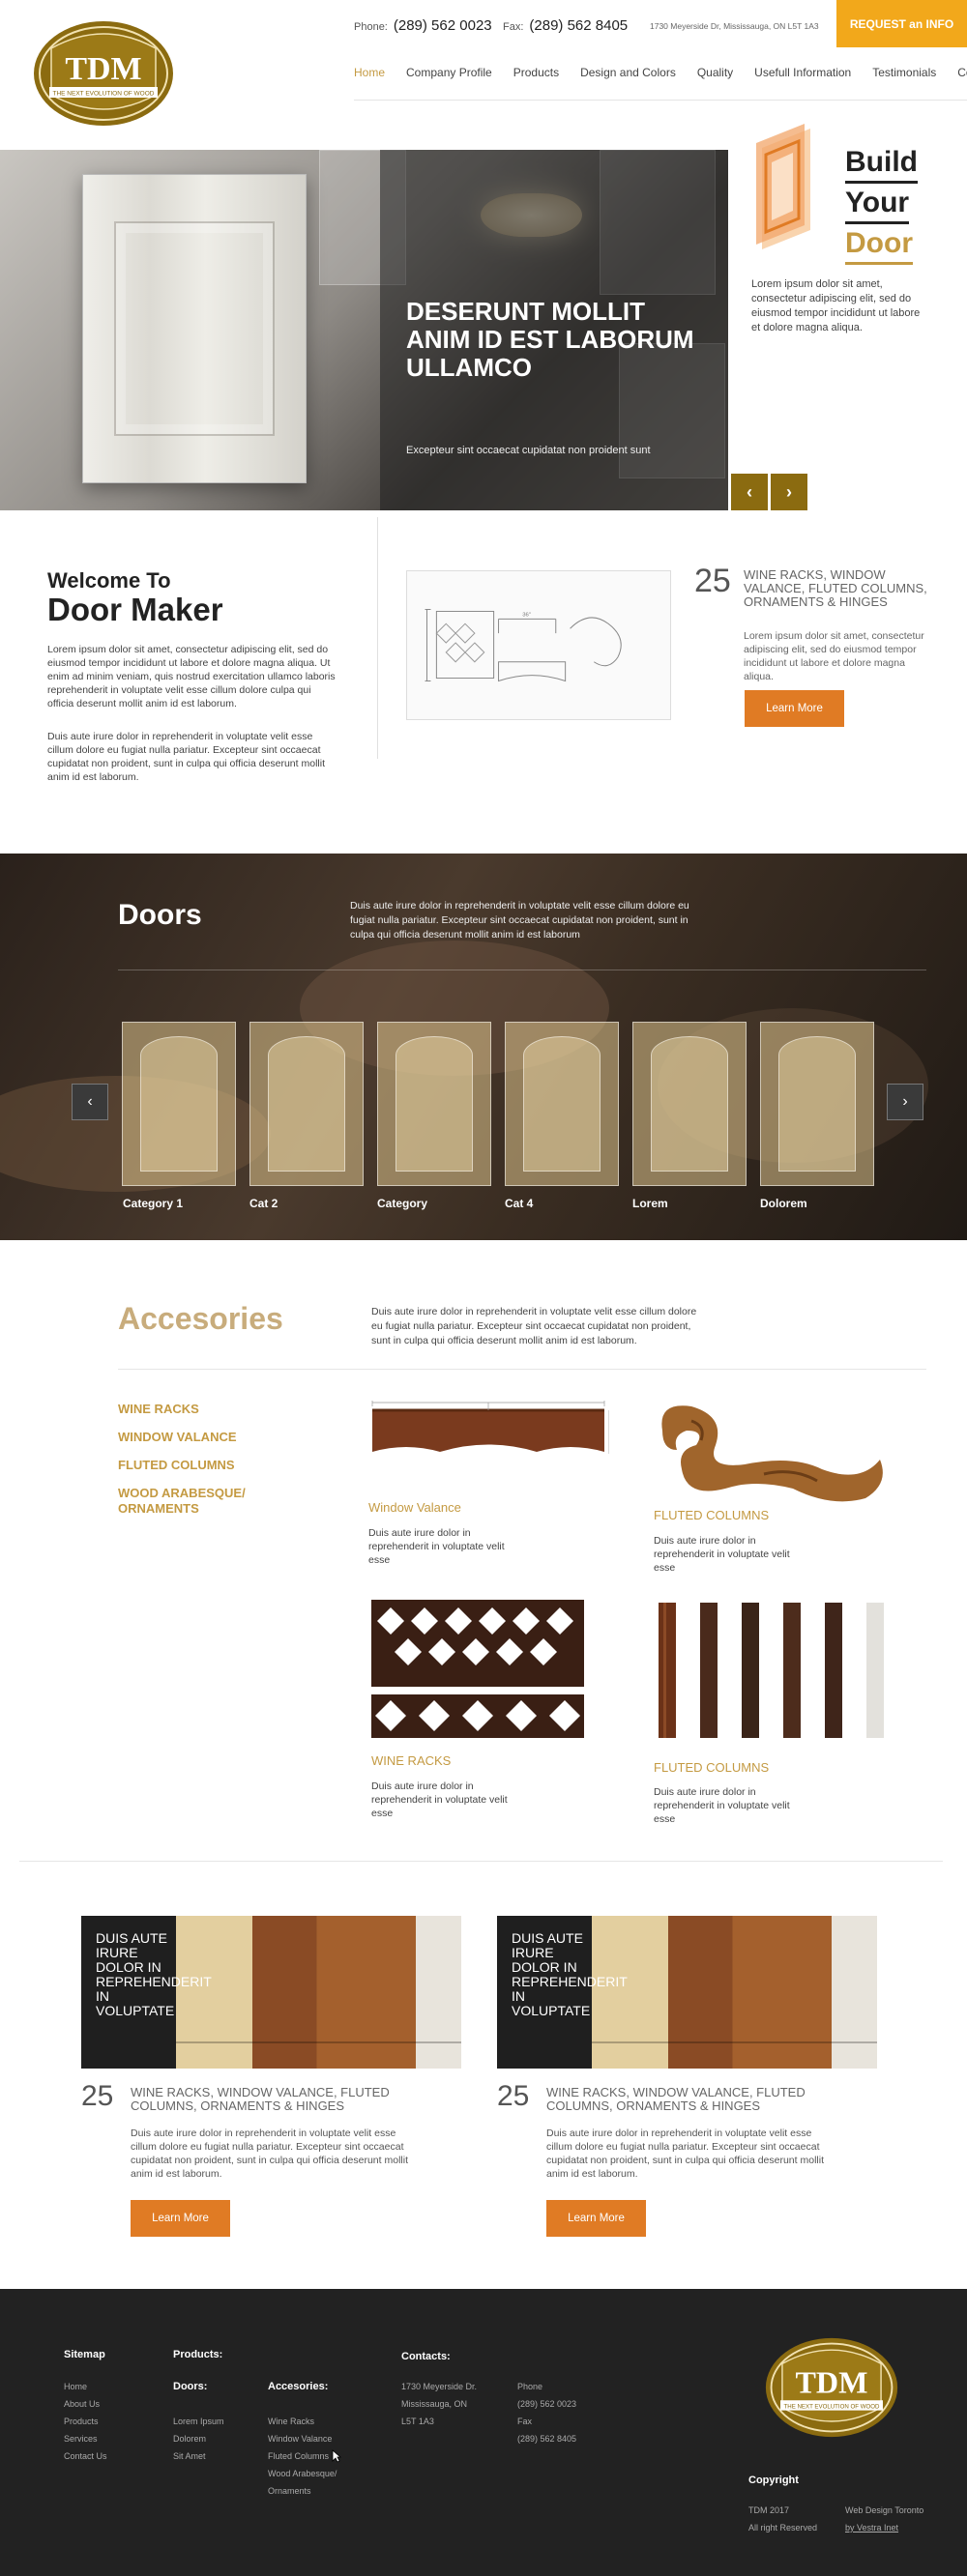 Image resolution: width=967 pixels, height=2576 pixels. I want to click on nav-home: Home, so click(369, 72).